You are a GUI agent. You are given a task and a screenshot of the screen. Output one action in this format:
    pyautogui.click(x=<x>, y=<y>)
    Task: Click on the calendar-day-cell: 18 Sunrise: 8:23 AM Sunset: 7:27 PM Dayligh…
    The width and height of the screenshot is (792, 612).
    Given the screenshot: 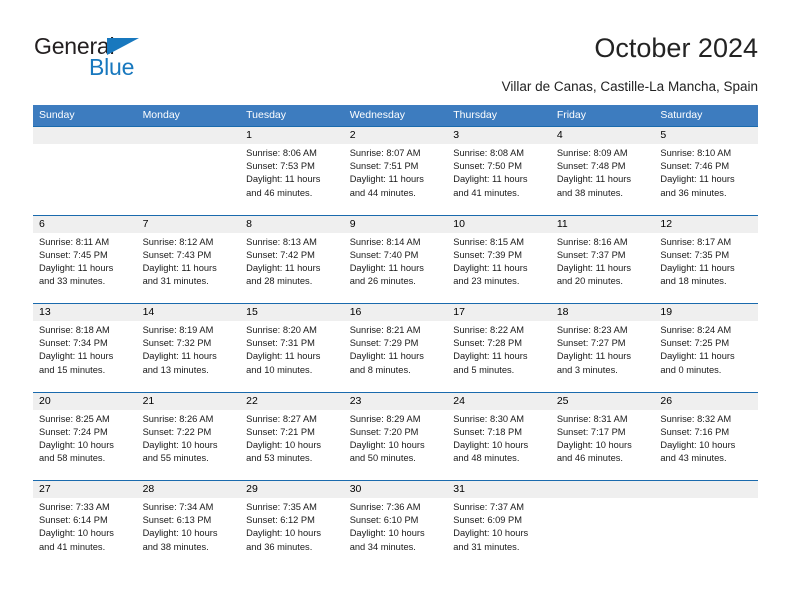 What is the action you would take?
    pyautogui.click(x=602, y=348)
    